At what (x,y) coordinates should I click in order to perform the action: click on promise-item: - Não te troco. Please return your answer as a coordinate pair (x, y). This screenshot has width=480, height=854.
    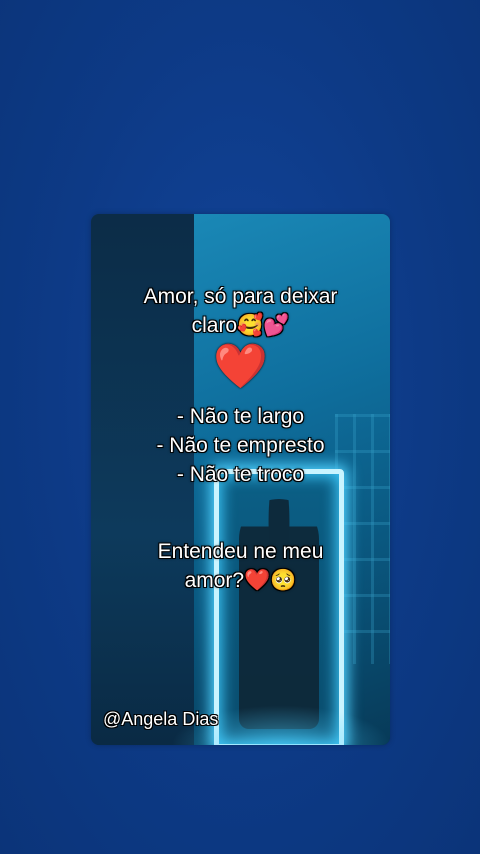
    Looking at the image, I should click on (240, 474).